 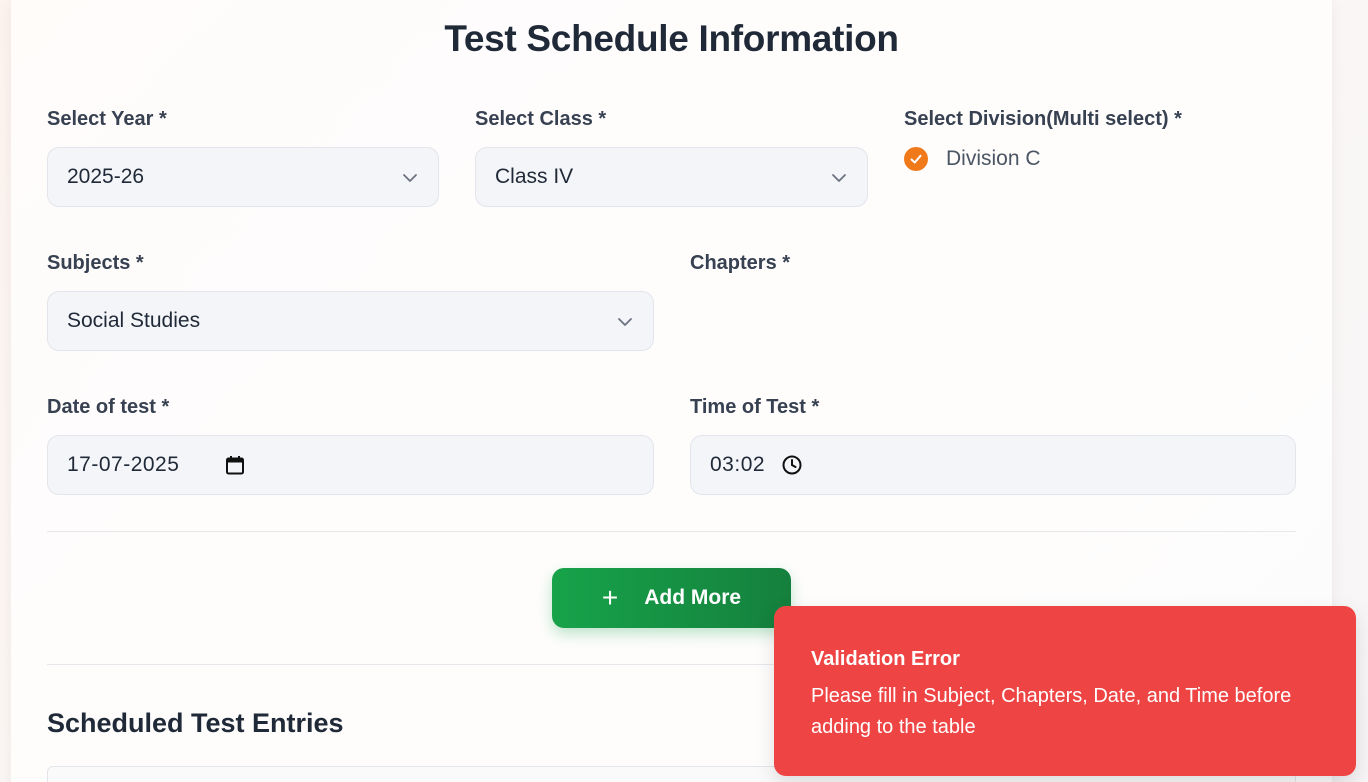 What do you see at coordinates (916, 159) in the screenshot?
I see `checkbox-checked-icon` at bounding box center [916, 159].